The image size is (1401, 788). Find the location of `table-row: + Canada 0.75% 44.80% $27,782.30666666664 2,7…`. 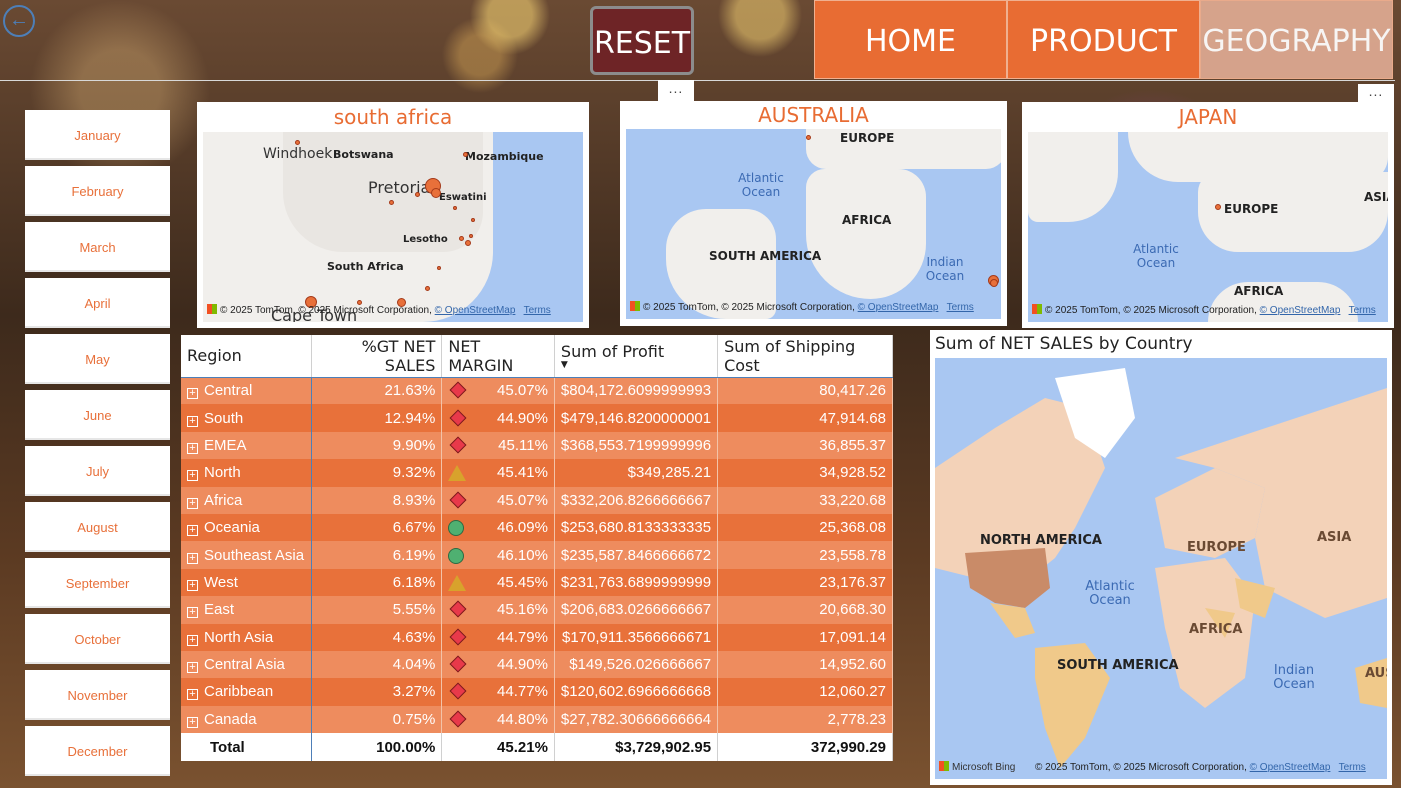

table-row: + Canada 0.75% 44.80% $27,782.30666666664 2,7… is located at coordinates (537, 719).